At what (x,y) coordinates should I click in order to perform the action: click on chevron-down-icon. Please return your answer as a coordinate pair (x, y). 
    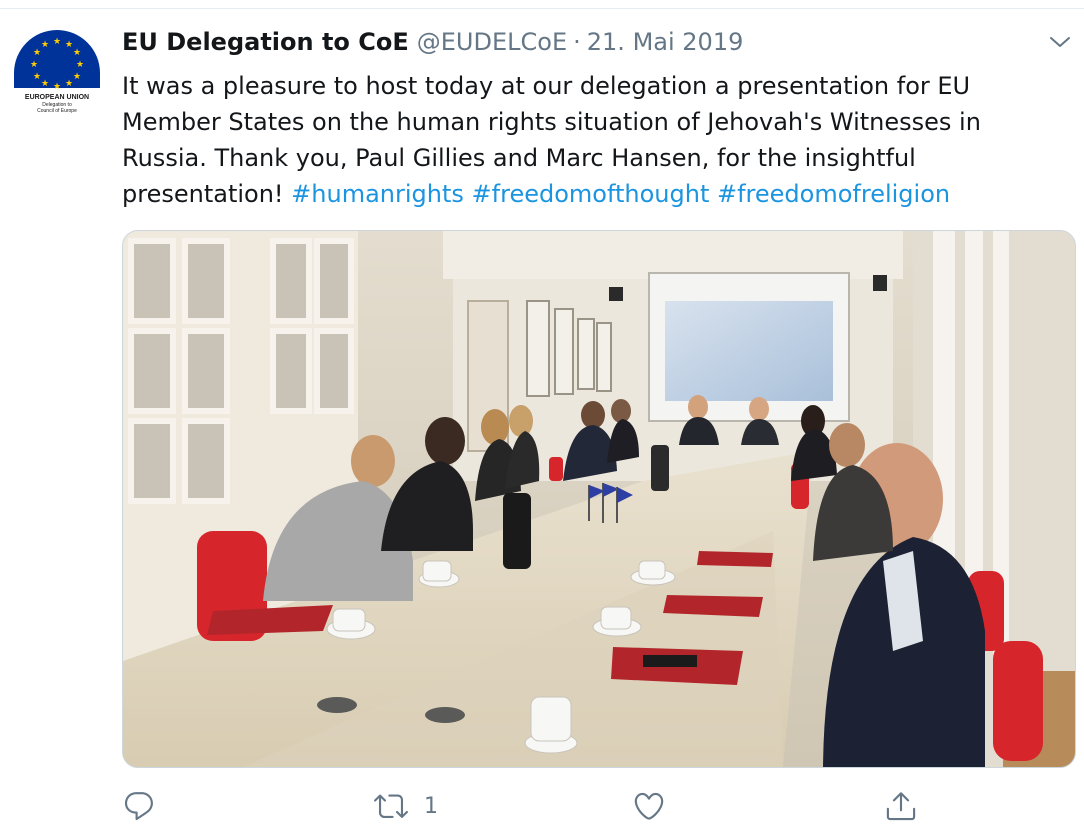
    Looking at the image, I should click on (1060, 42).